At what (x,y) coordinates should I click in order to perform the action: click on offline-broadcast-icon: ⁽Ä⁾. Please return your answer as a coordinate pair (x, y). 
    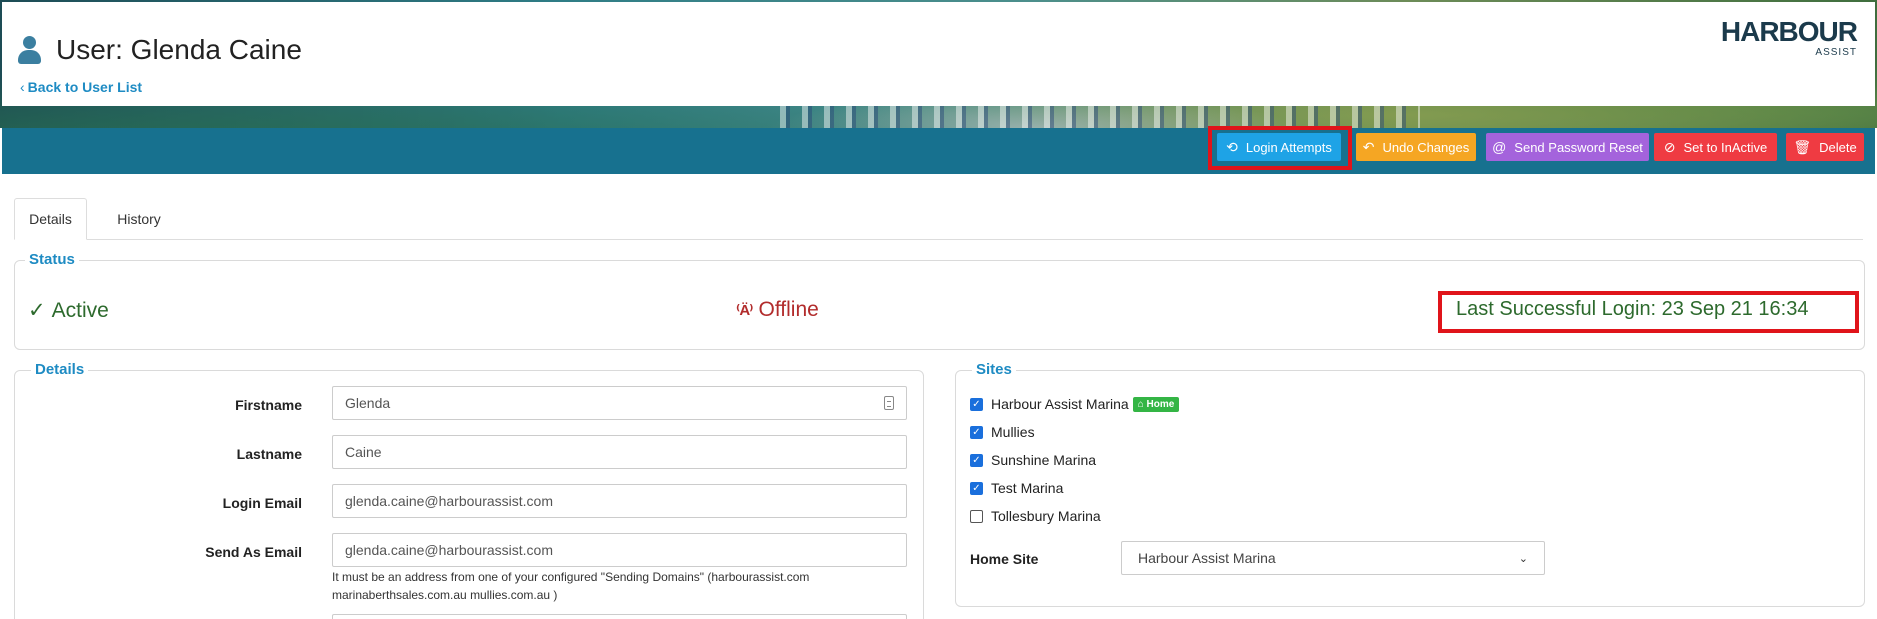
    Looking at the image, I should click on (745, 310).